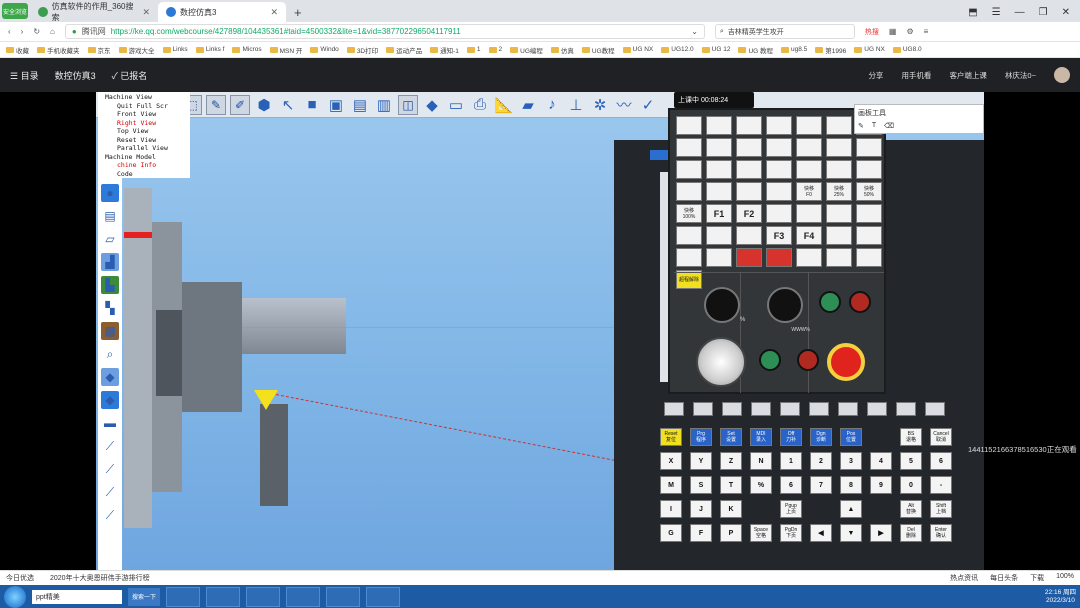 The width and height of the screenshot is (1080, 608). I want to click on start-button, so click(15, 596).